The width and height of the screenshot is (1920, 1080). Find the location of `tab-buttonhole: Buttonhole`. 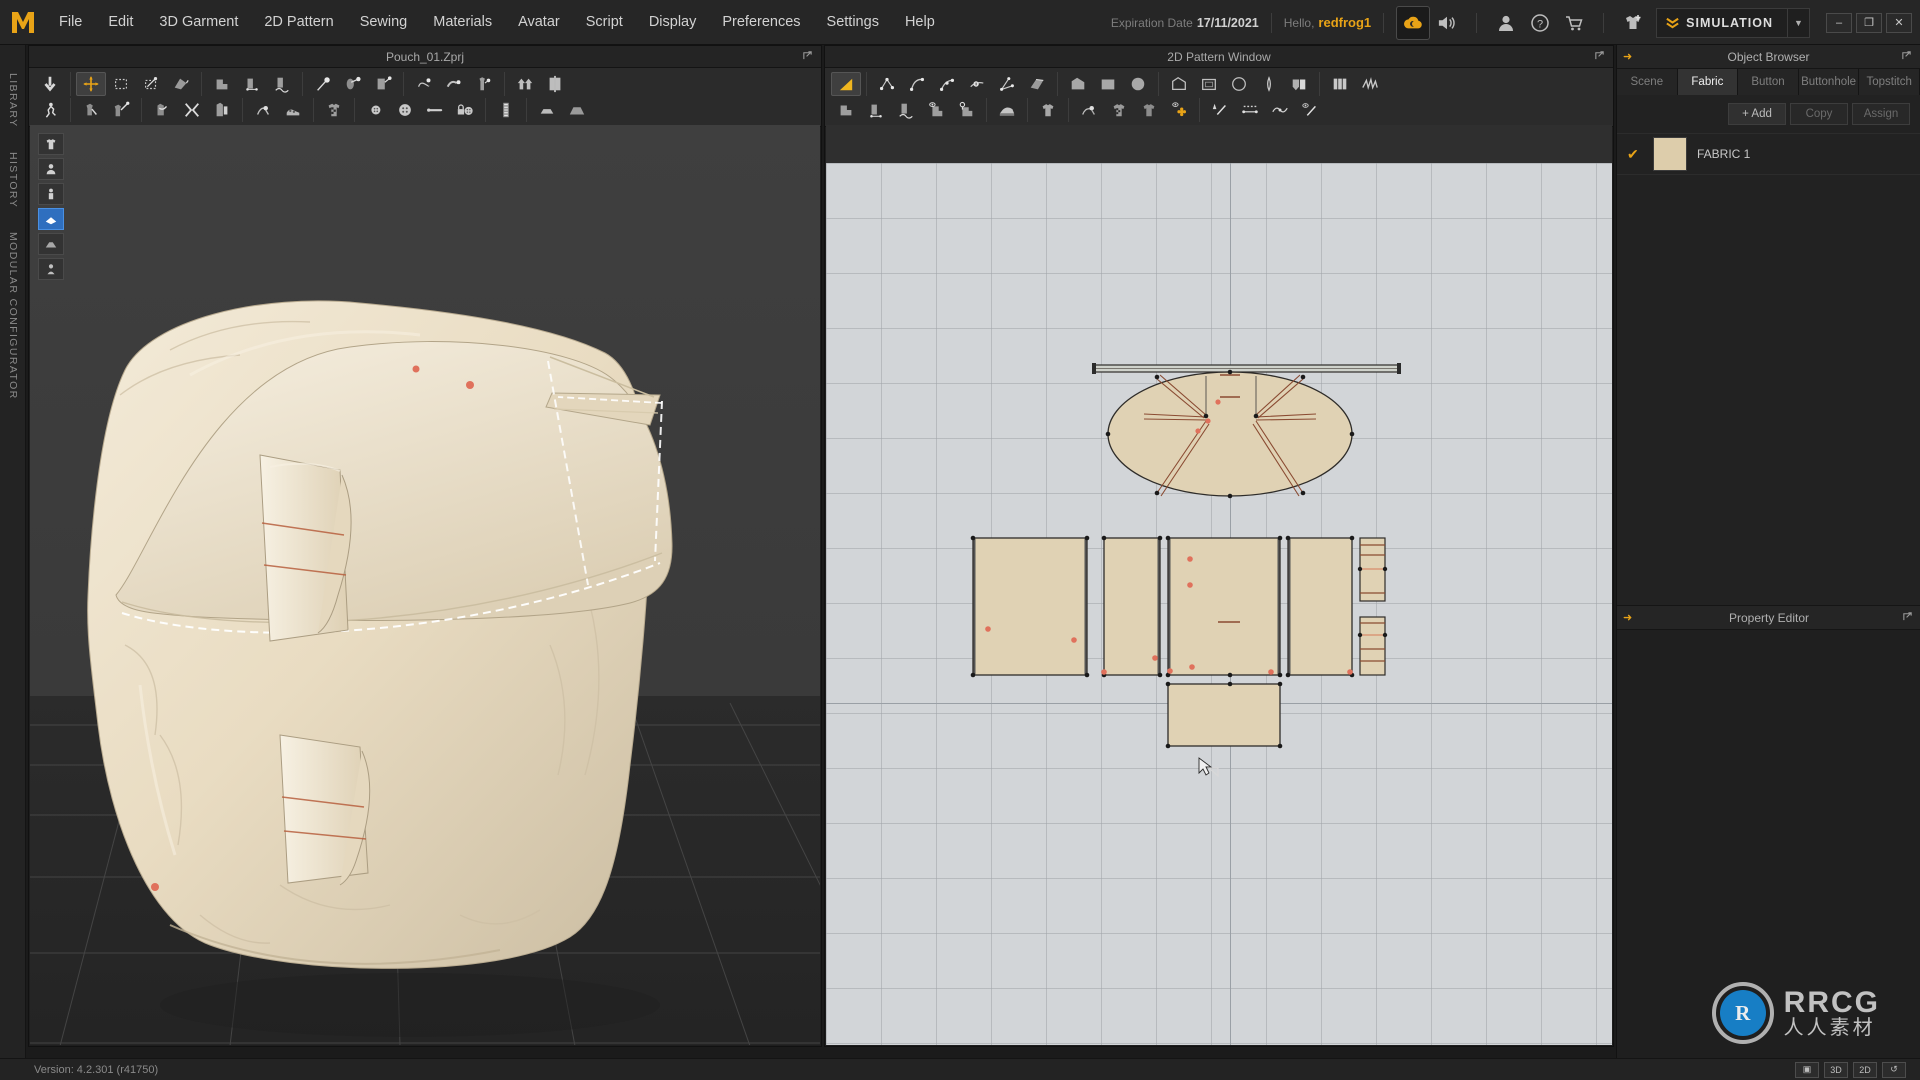

tab-buttonhole: Buttonhole is located at coordinates (1829, 82).